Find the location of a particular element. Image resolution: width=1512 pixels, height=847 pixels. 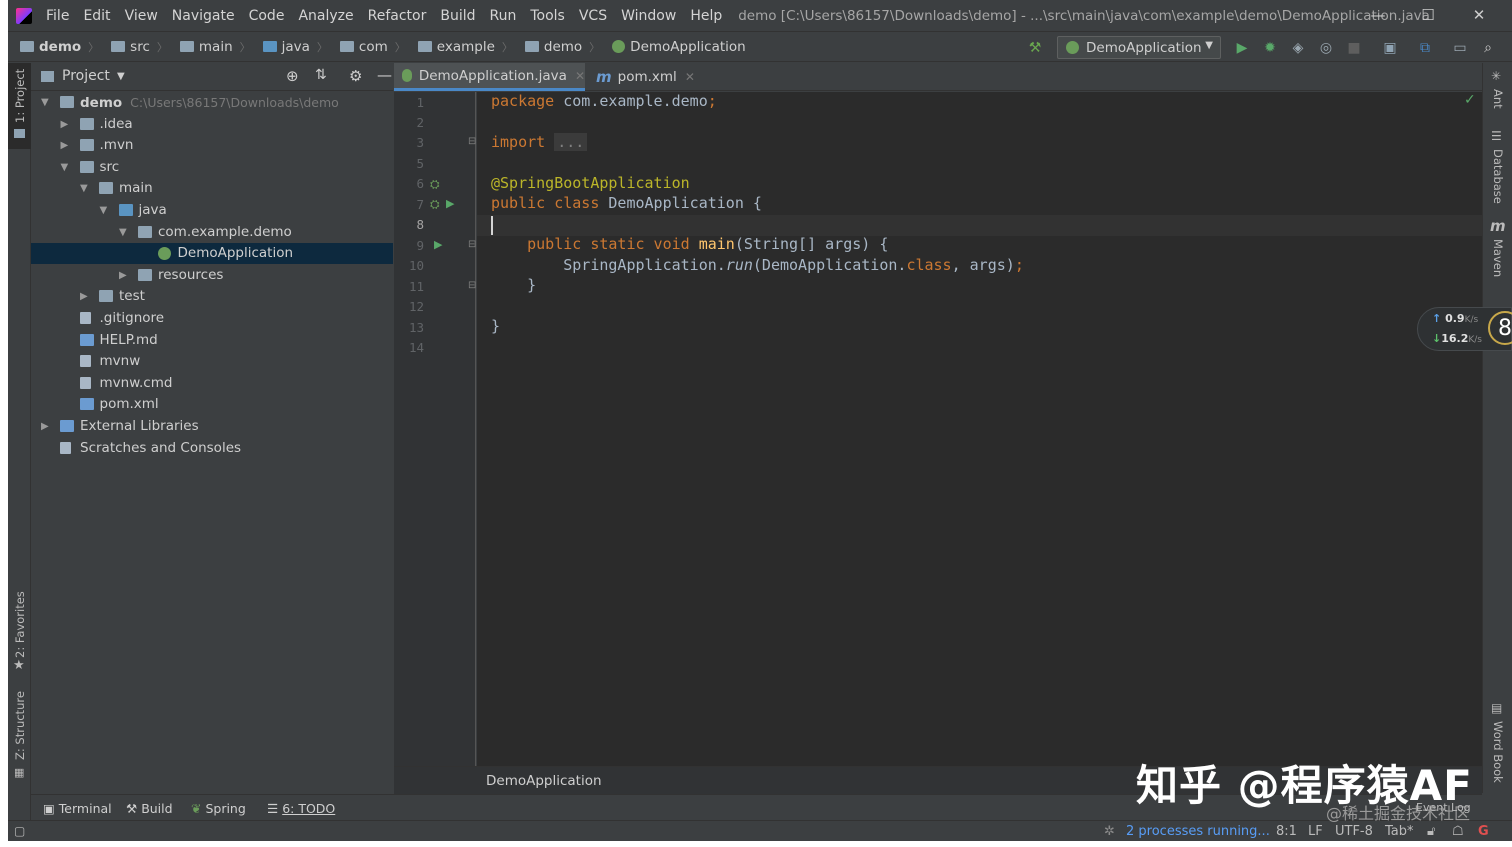

project-structure-icon: ▣ is located at coordinates (1390, 48).